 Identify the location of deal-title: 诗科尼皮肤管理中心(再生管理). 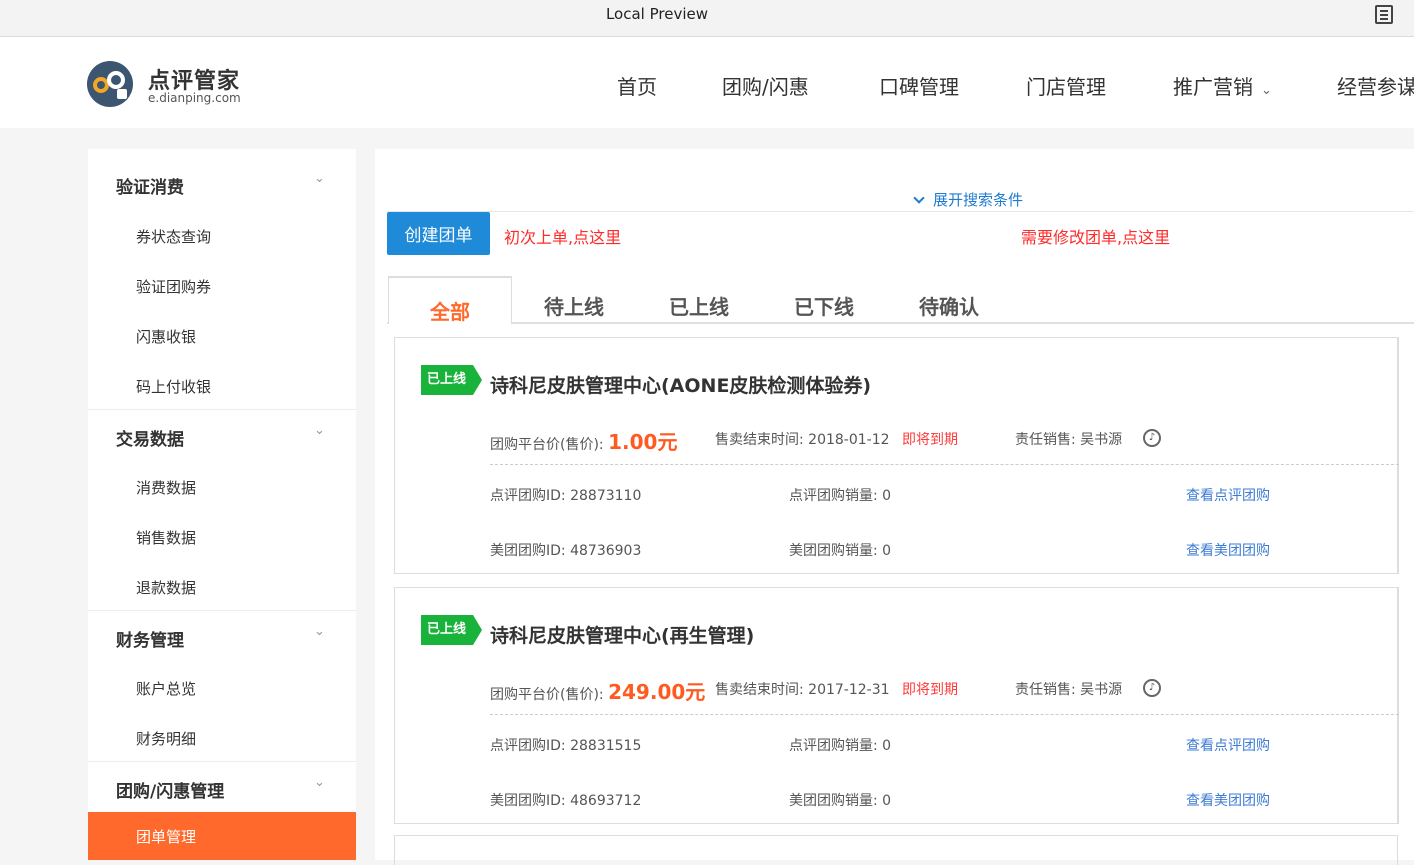
(622, 634).